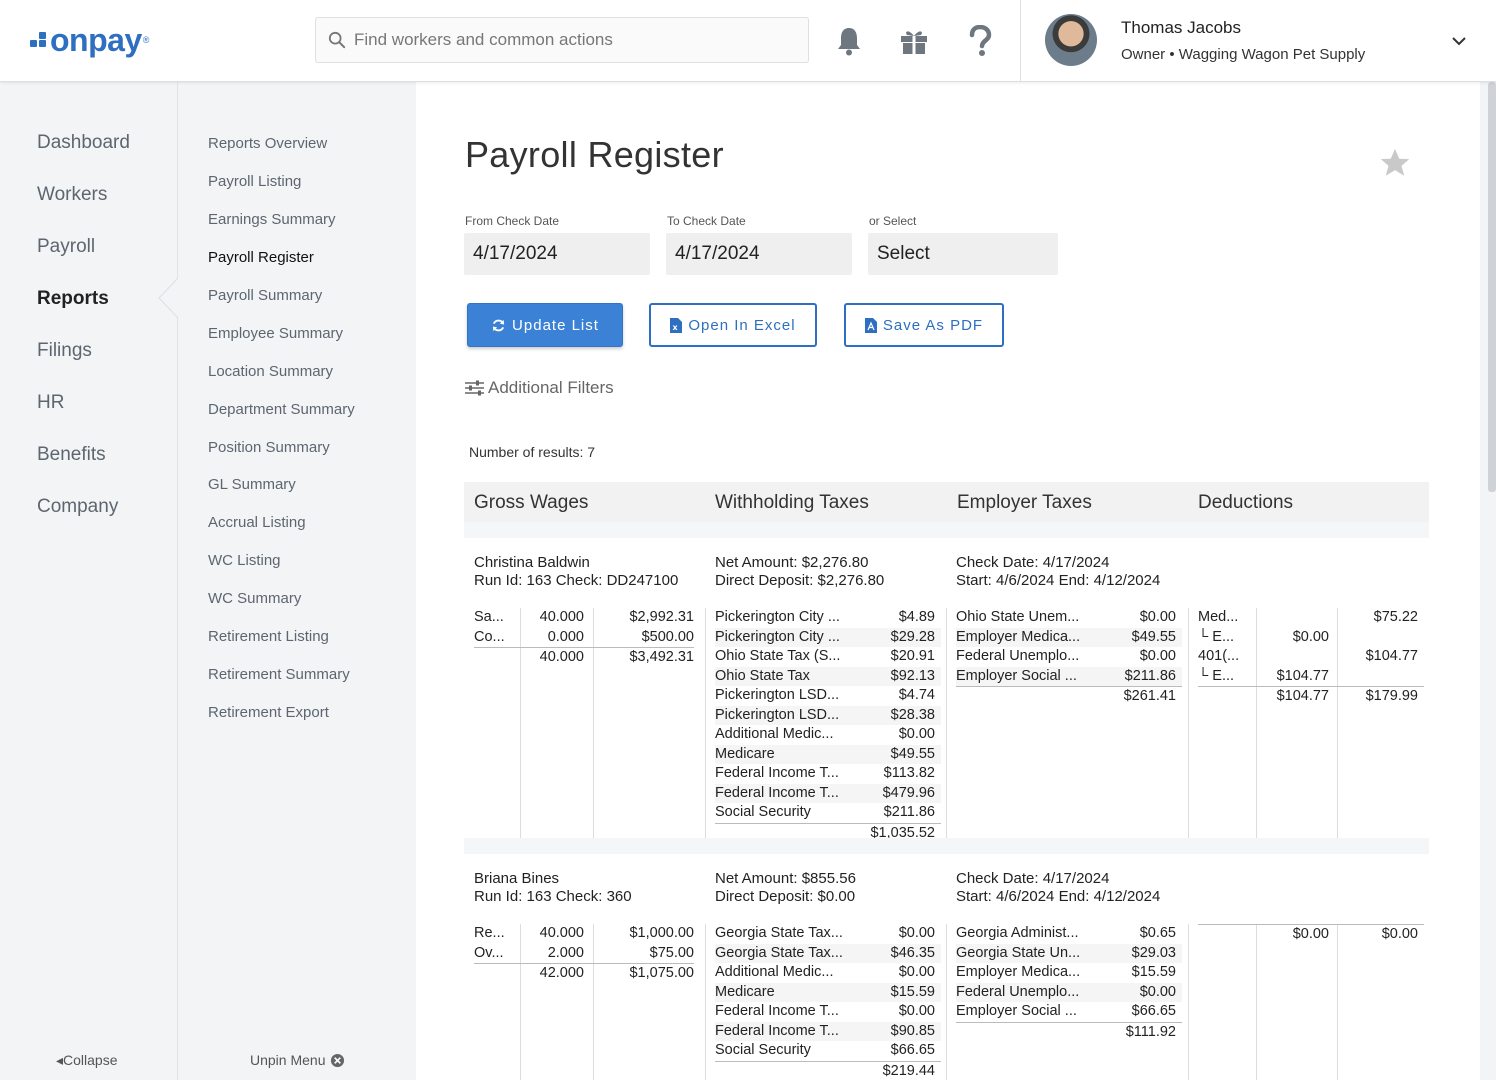  Describe the element at coordinates (50, 403) in the screenshot. I see `nav-hr: HR` at that location.